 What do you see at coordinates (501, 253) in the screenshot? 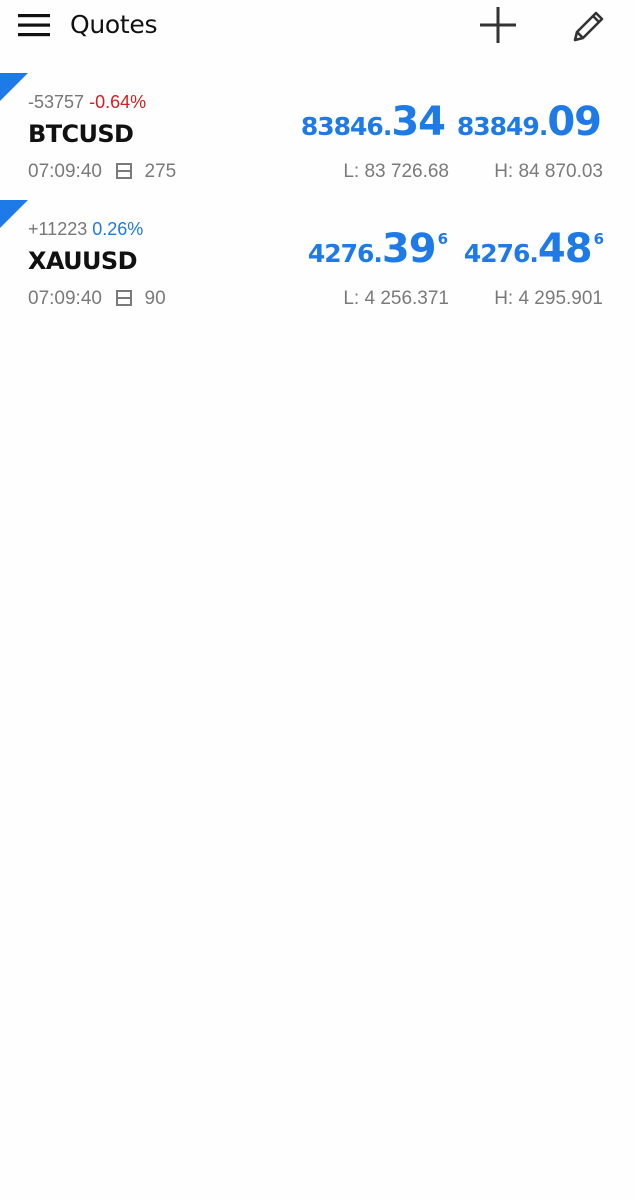
I see `ask-price-major: 4276.` at bounding box center [501, 253].